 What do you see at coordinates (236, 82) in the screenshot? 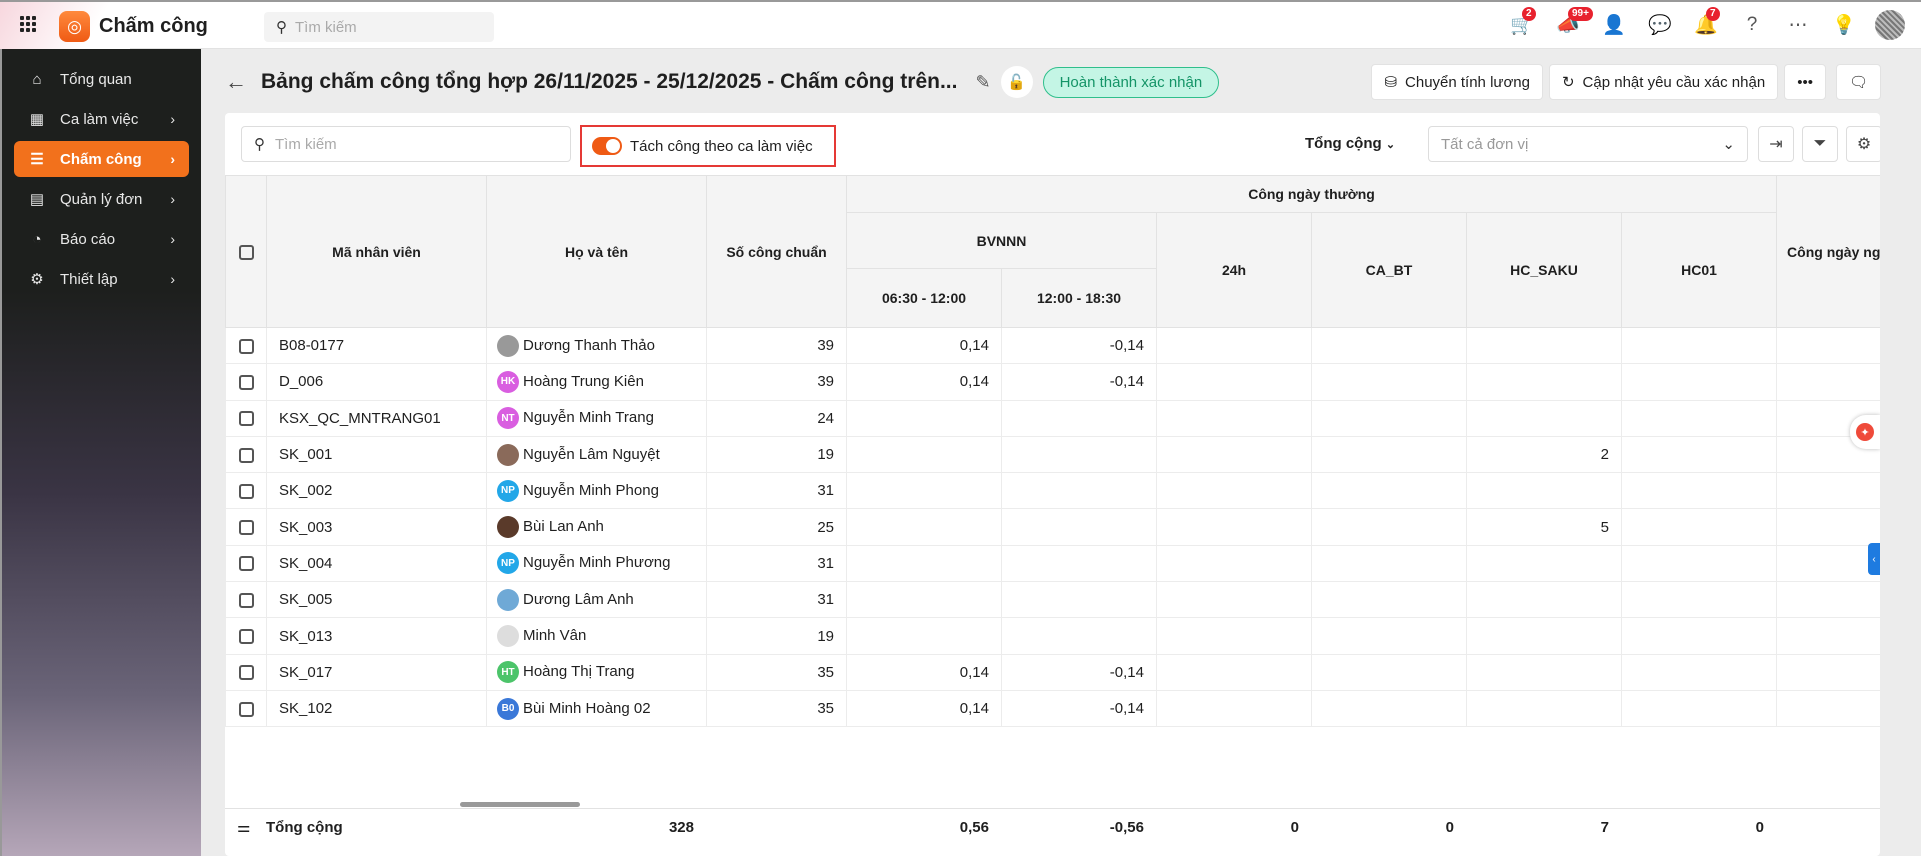
I see `back-arrow-icon: ←` at bounding box center [236, 82].